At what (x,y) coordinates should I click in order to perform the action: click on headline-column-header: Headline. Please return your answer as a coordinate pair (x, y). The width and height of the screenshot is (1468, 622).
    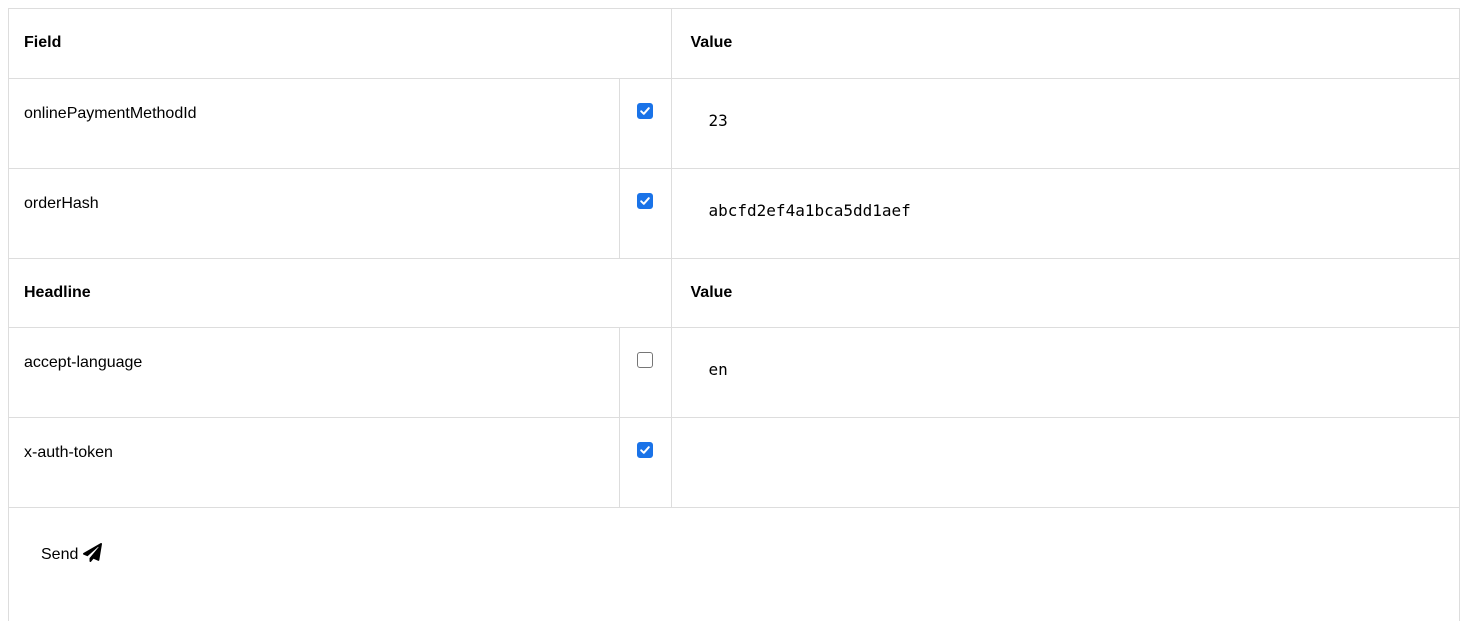
    Looking at the image, I should click on (340, 292).